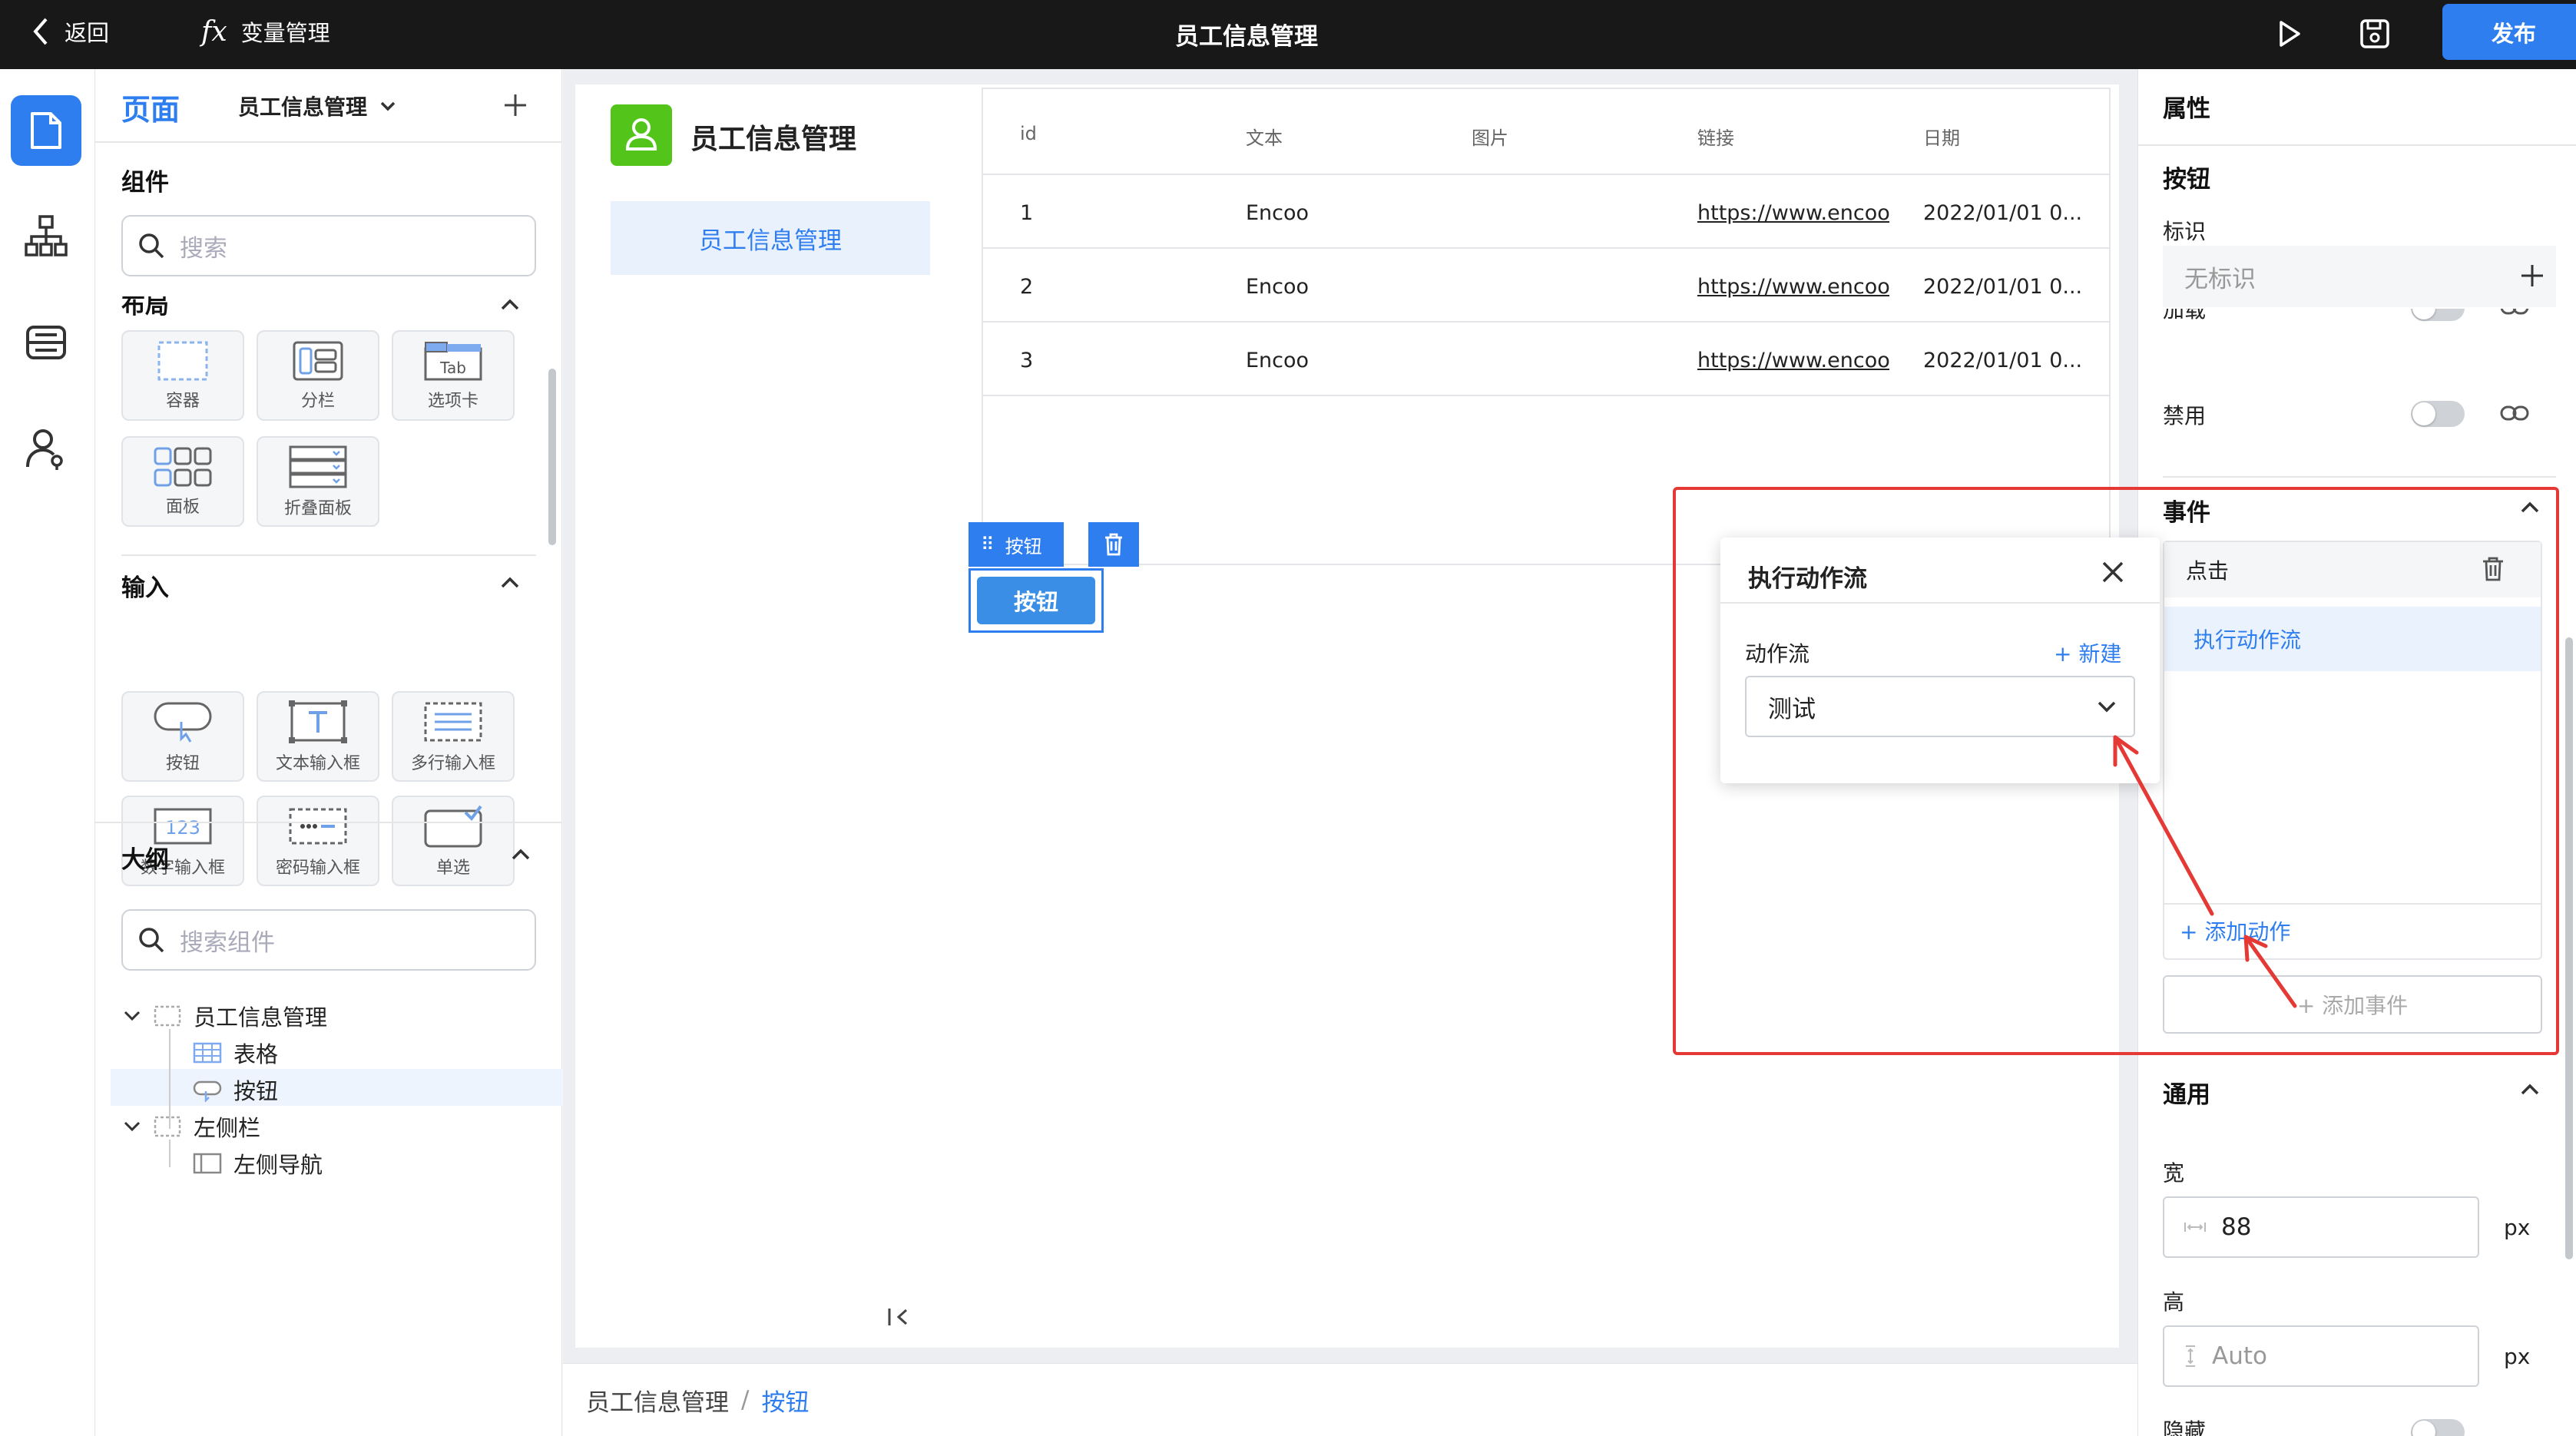  I want to click on action-flow-label: 动作流, so click(1778, 654).